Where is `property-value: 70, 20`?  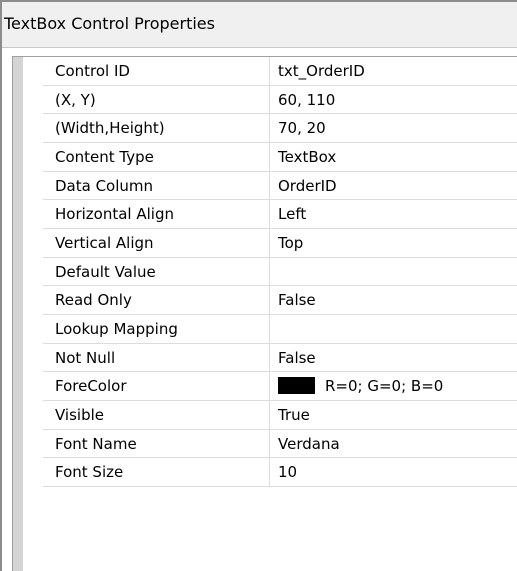
property-value: 70, 20 is located at coordinates (393, 128).